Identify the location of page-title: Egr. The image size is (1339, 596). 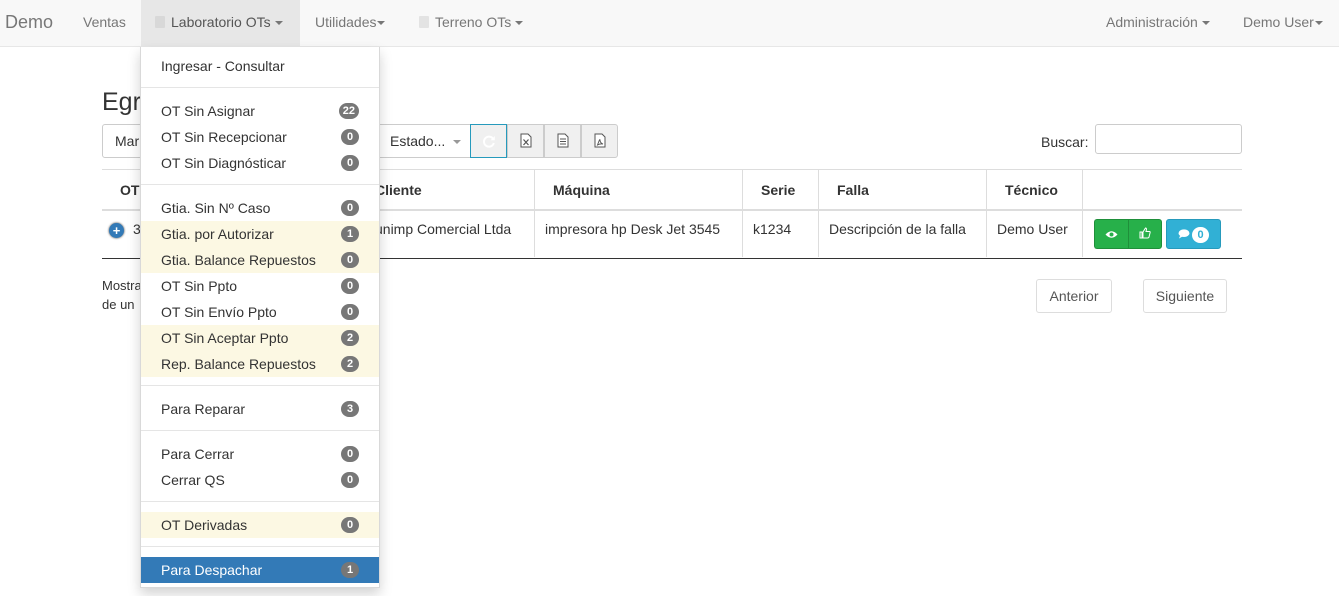
(121, 102).